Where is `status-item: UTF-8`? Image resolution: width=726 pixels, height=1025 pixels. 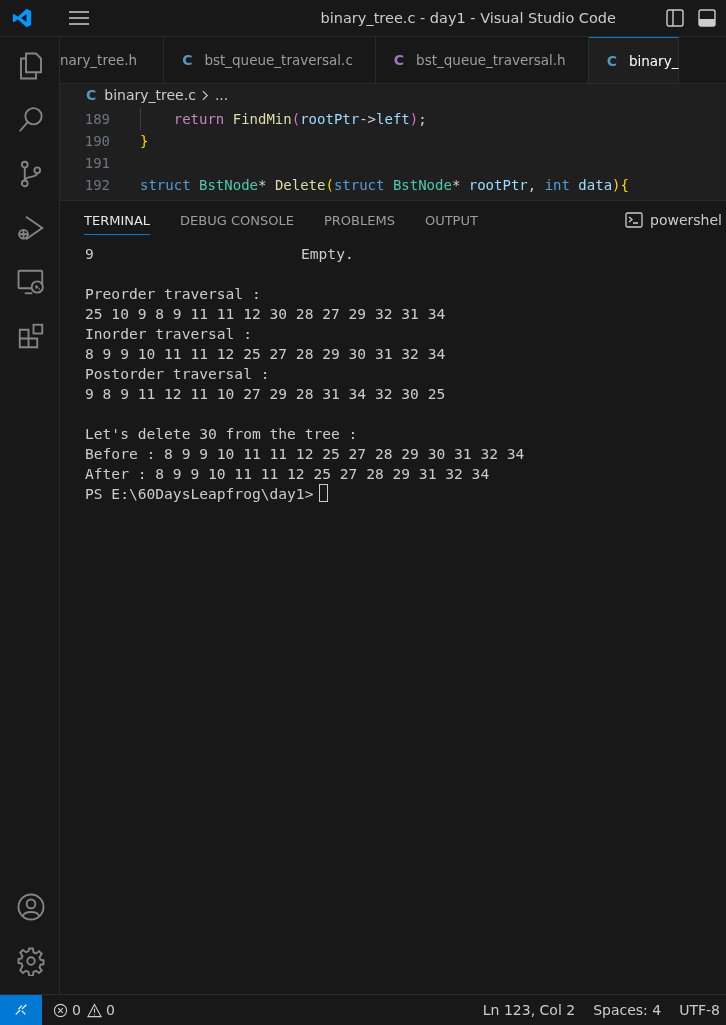
status-item: UTF-8 is located at coordinates (699, 1010).